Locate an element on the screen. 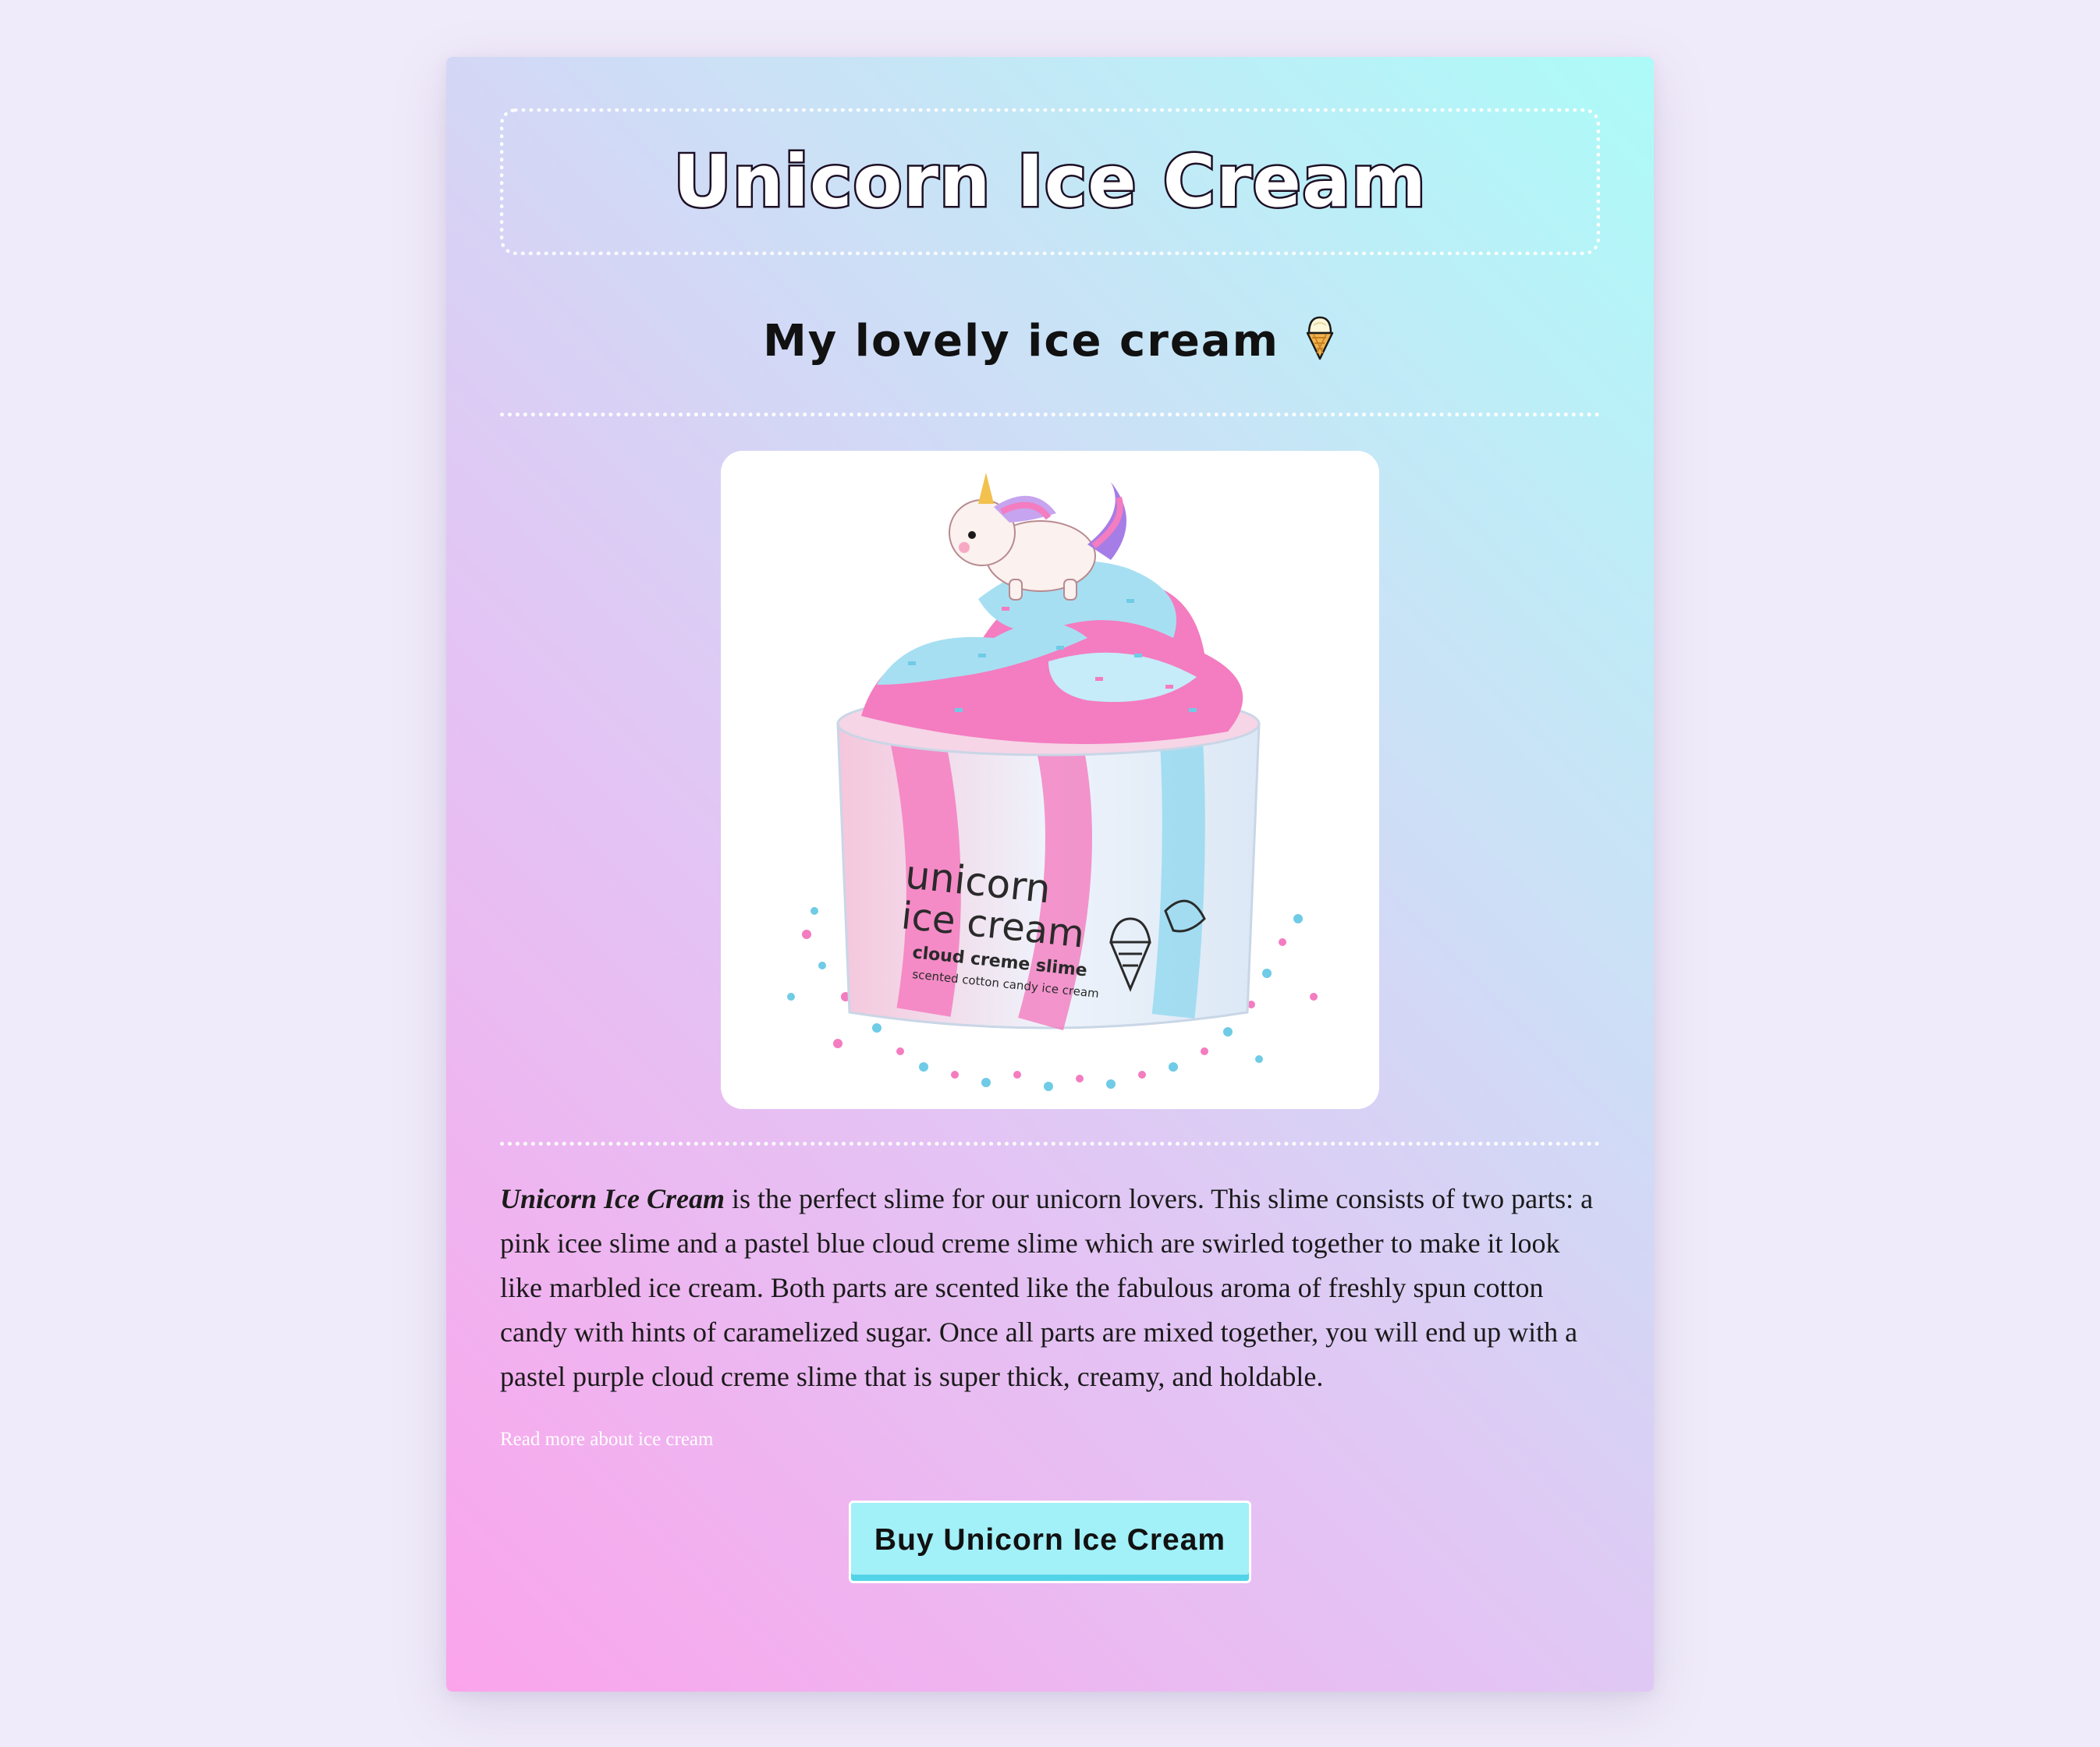 The height and width of the screenshot is (1747, 2100). cta-row: Buy Unicorn Ice Cream is located at coordinates (1050, 1542).